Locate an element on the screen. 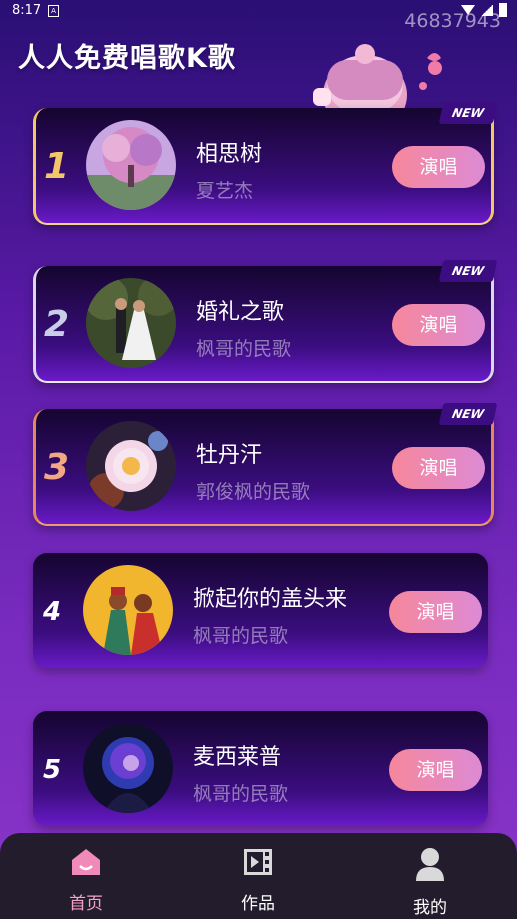  user-icon is located at coordinates (430, 864).